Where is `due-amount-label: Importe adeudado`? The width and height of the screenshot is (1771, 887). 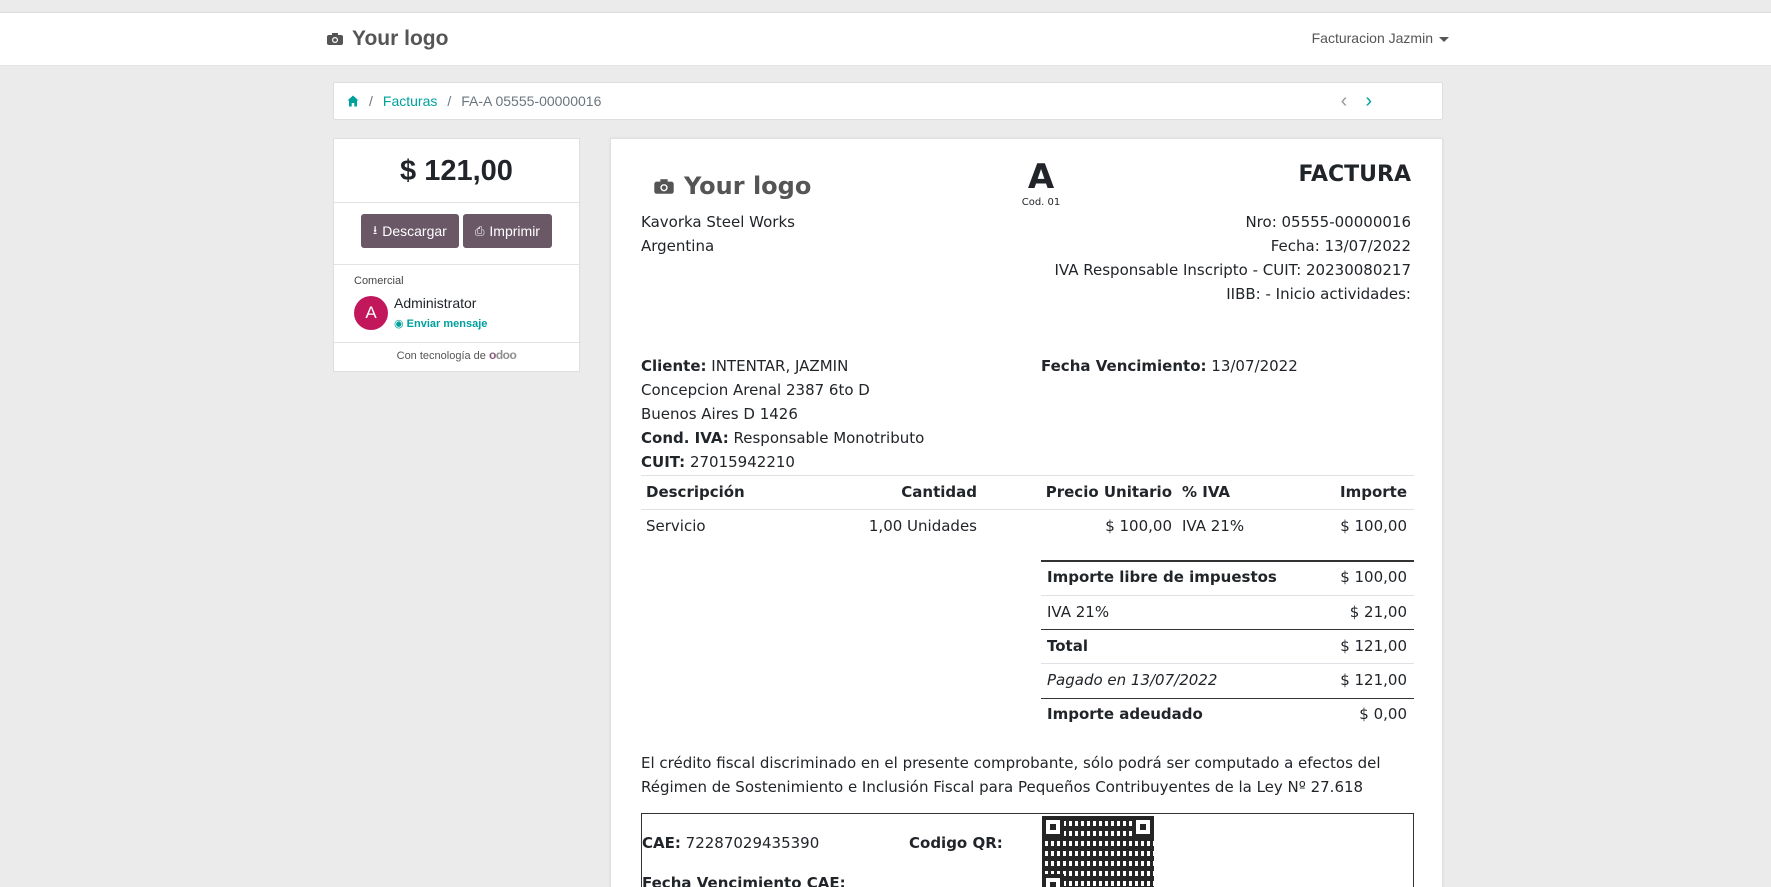 due-amount-label: Importe adeudado is located at coordinates (1125, 714).